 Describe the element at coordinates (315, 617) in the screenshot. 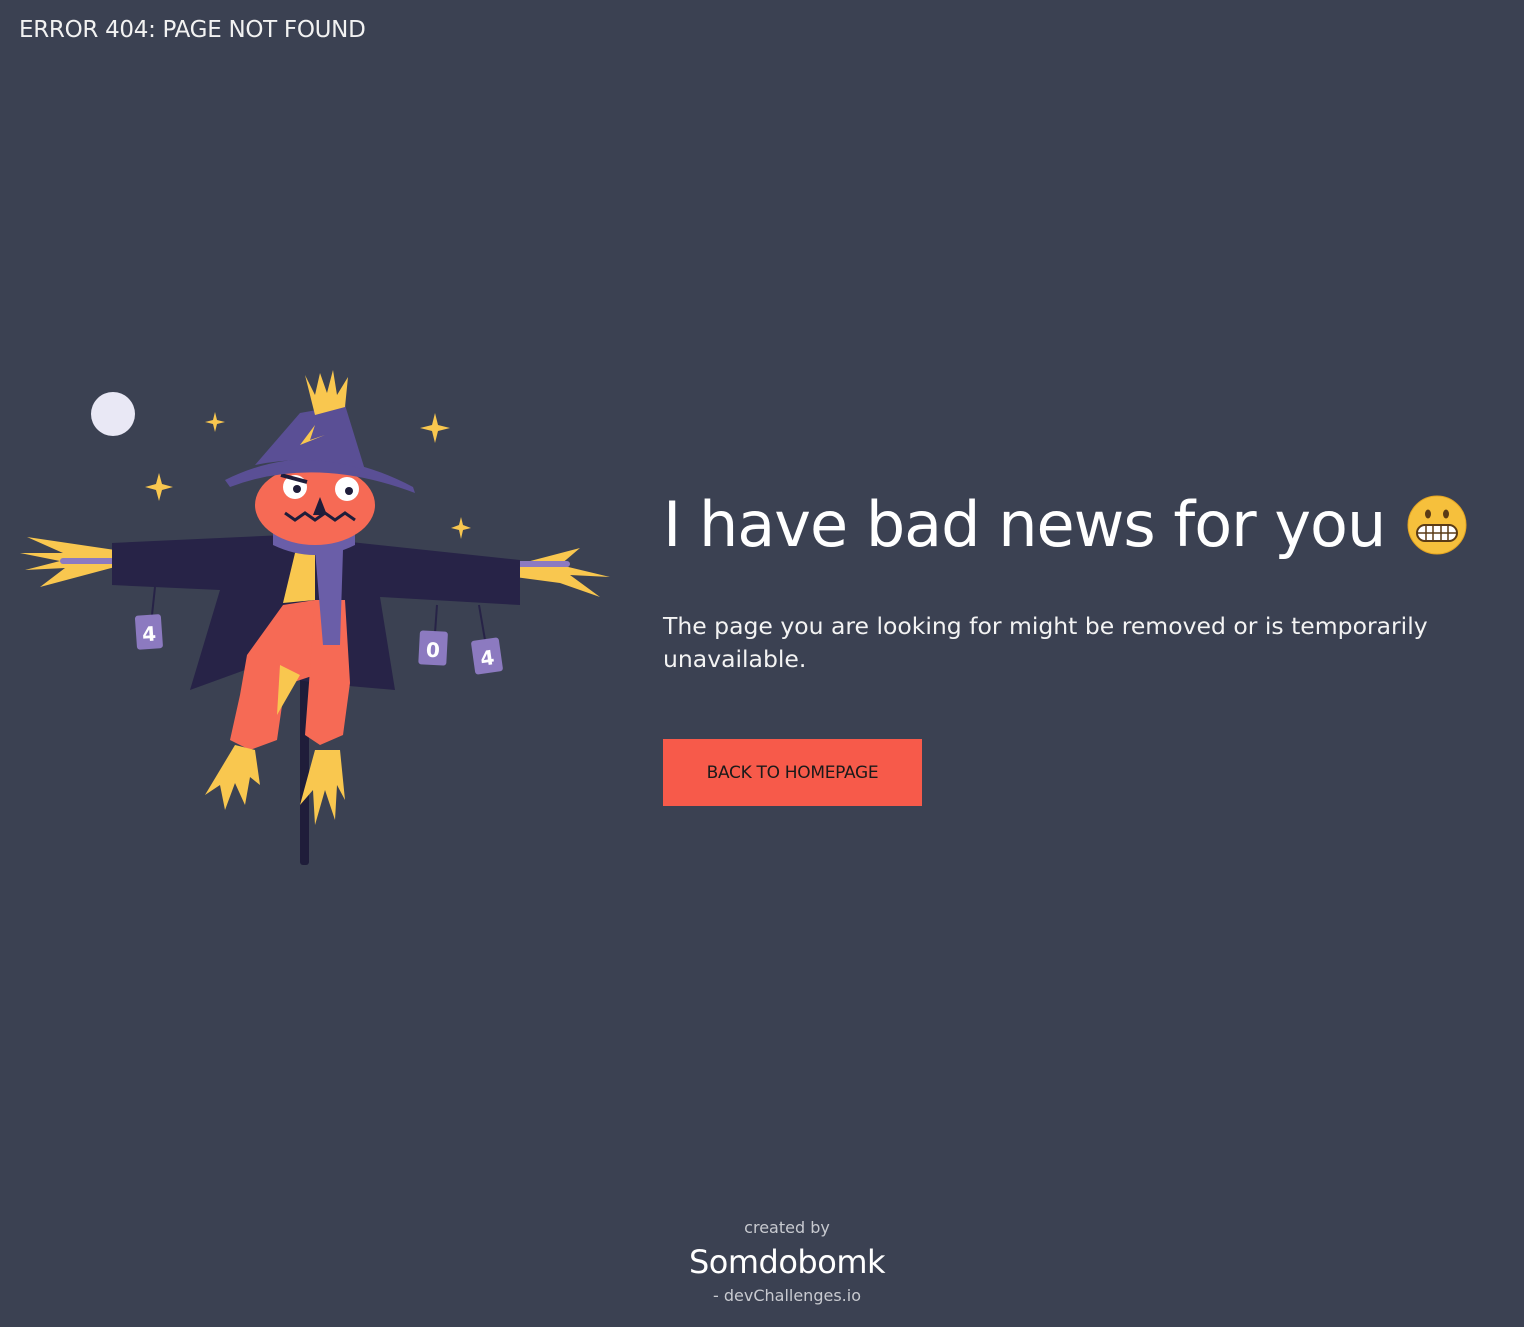

I see `scarecrow-illustration: 4 0 4` at that location.